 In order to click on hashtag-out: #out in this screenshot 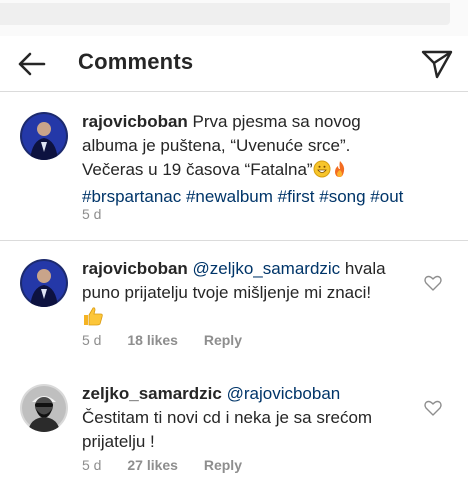, I will do `click(386, 196)`.